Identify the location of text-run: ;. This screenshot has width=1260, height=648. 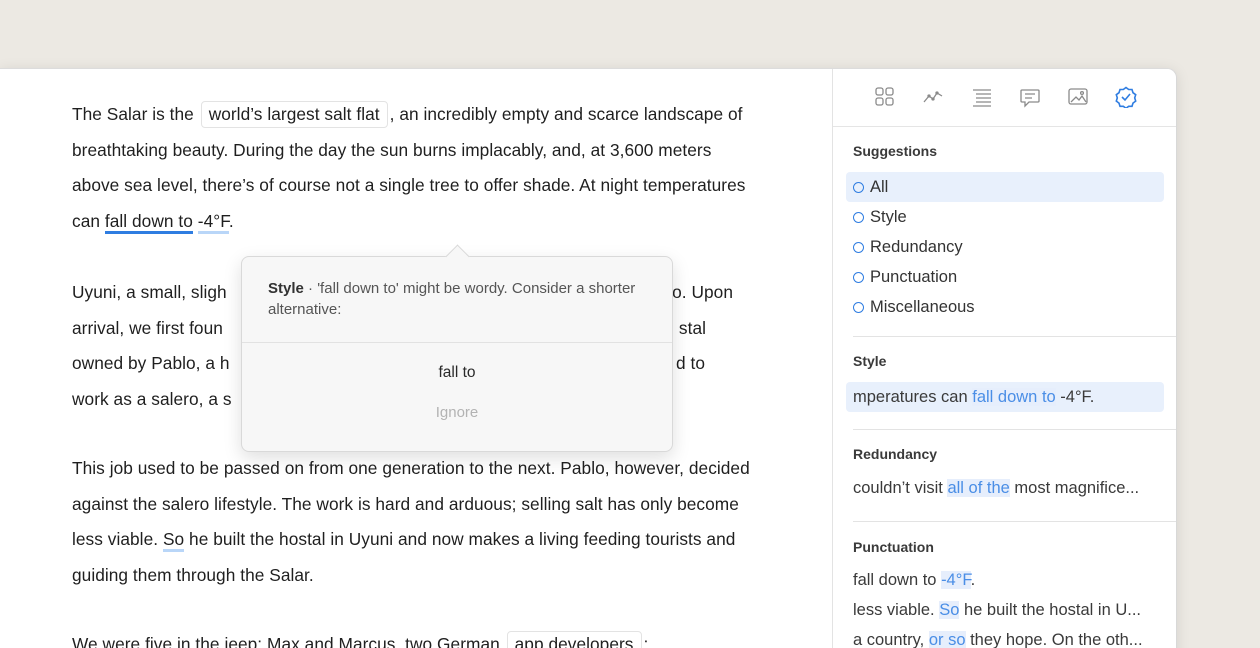
(646, 641).